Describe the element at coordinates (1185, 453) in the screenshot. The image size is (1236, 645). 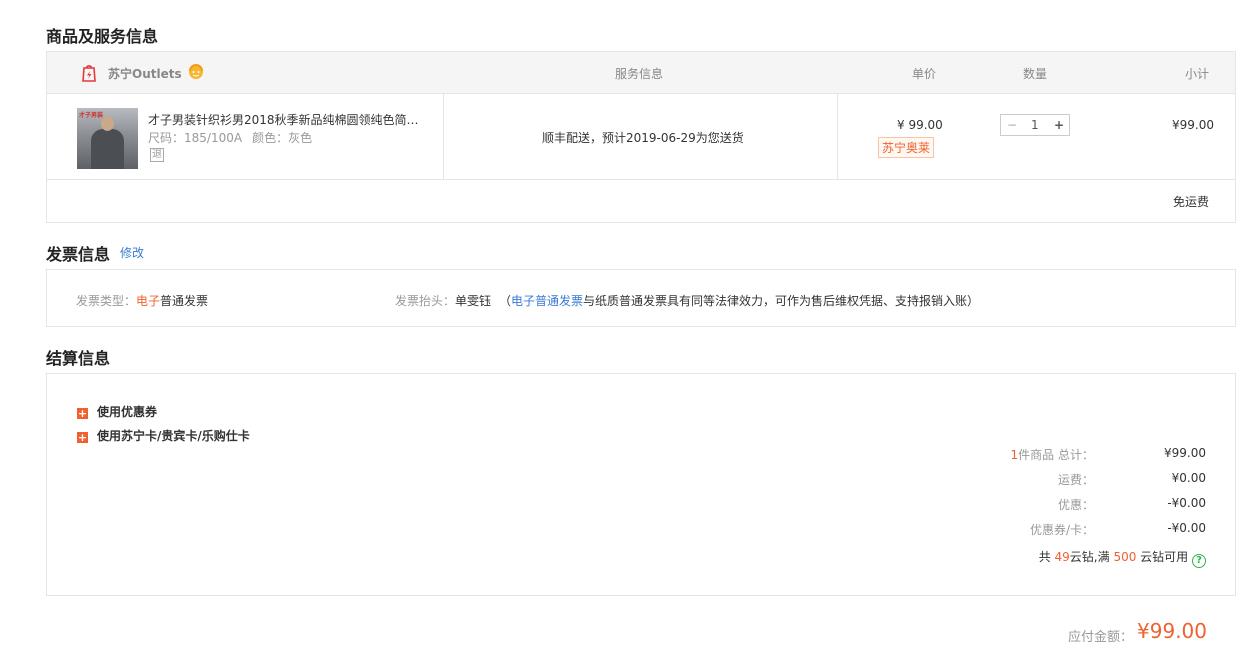
I see `total-value: ¥99.00` at that location.